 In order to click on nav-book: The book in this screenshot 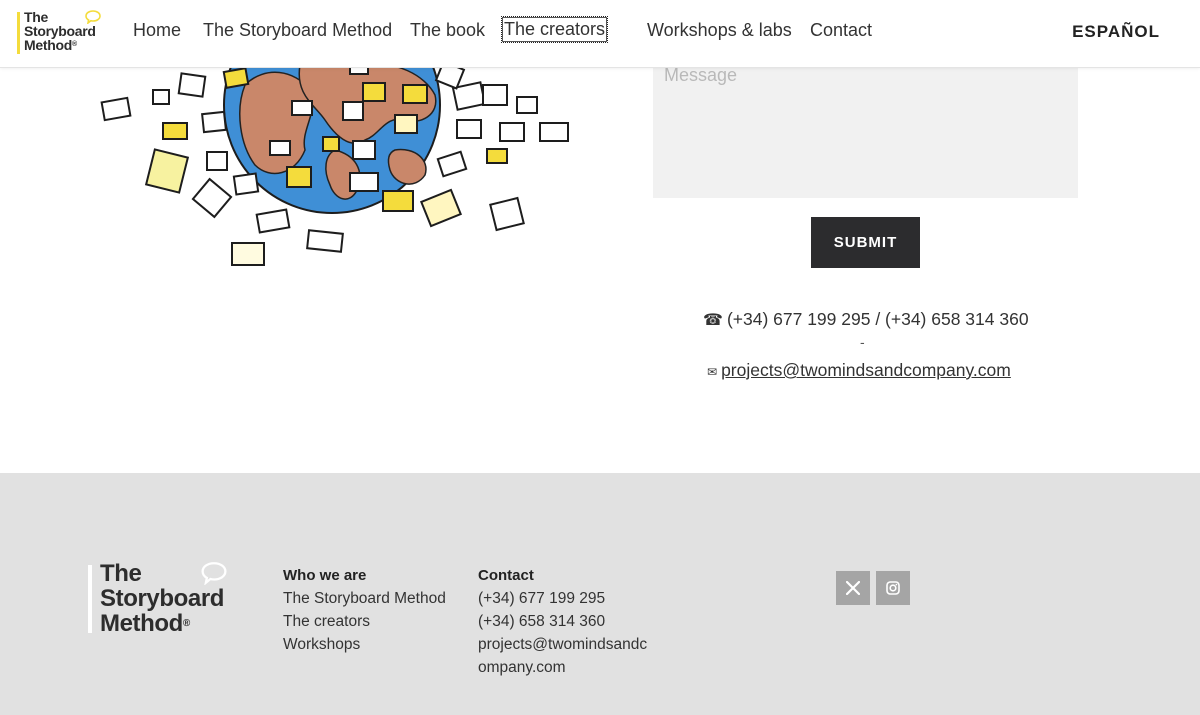, I will do `click(447, 30)`.